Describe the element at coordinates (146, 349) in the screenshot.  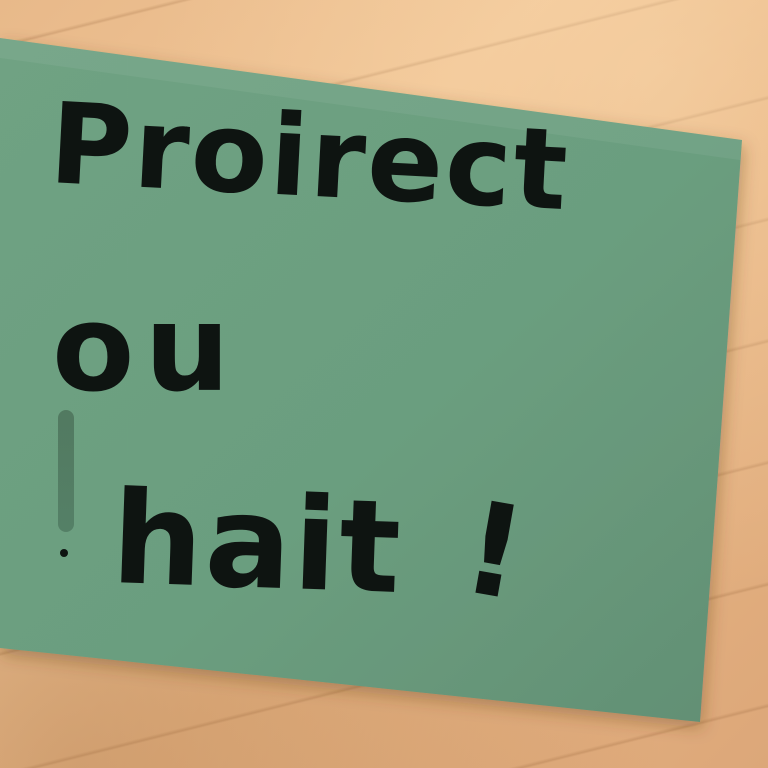
I see `handwritten-line-2: ou` at that location.